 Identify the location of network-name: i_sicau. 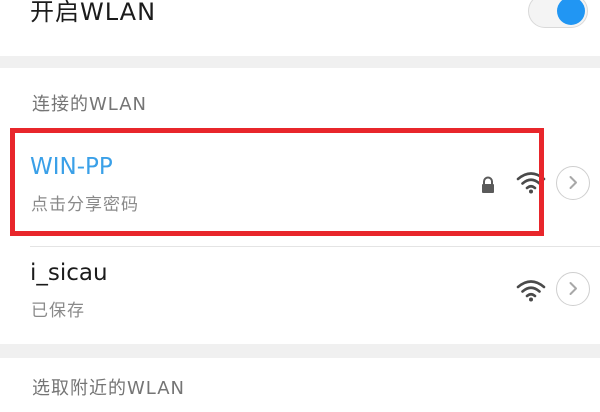
(69, 273).